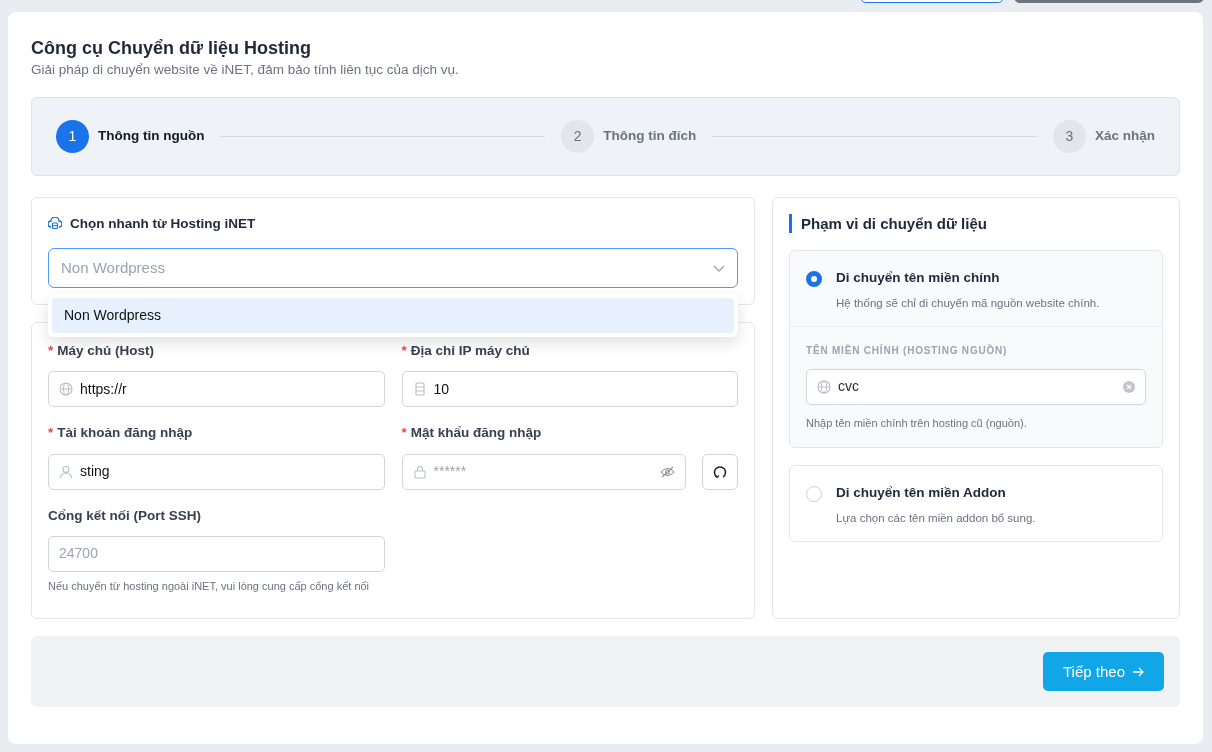 This screenshot has height=752, width=1212. I want to click on domain-label: TÊN MIỀN CHÍNH (HOSTING NGUỒN), so click(907, 350).